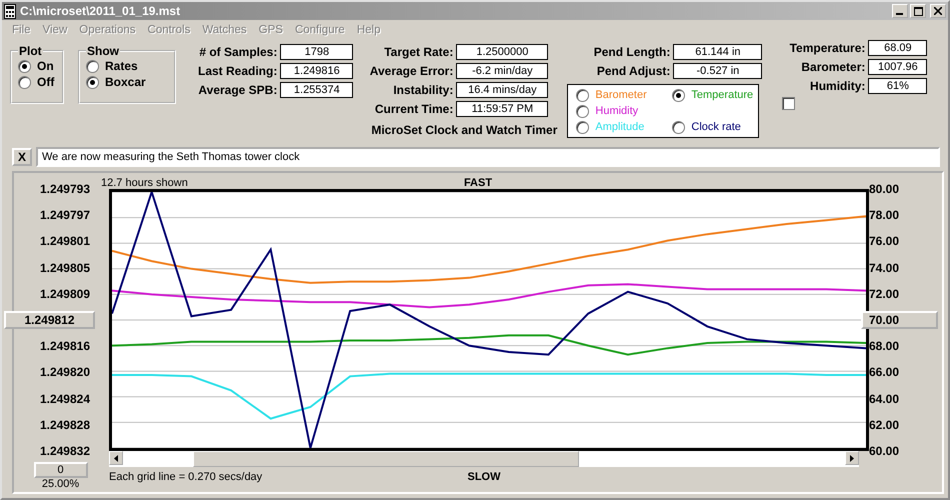 The height and width of the screenshot is (500, 950). Describe the element at coordinates (884, 294) in the screenshot. I see `axis-label: 72.00` at that location.